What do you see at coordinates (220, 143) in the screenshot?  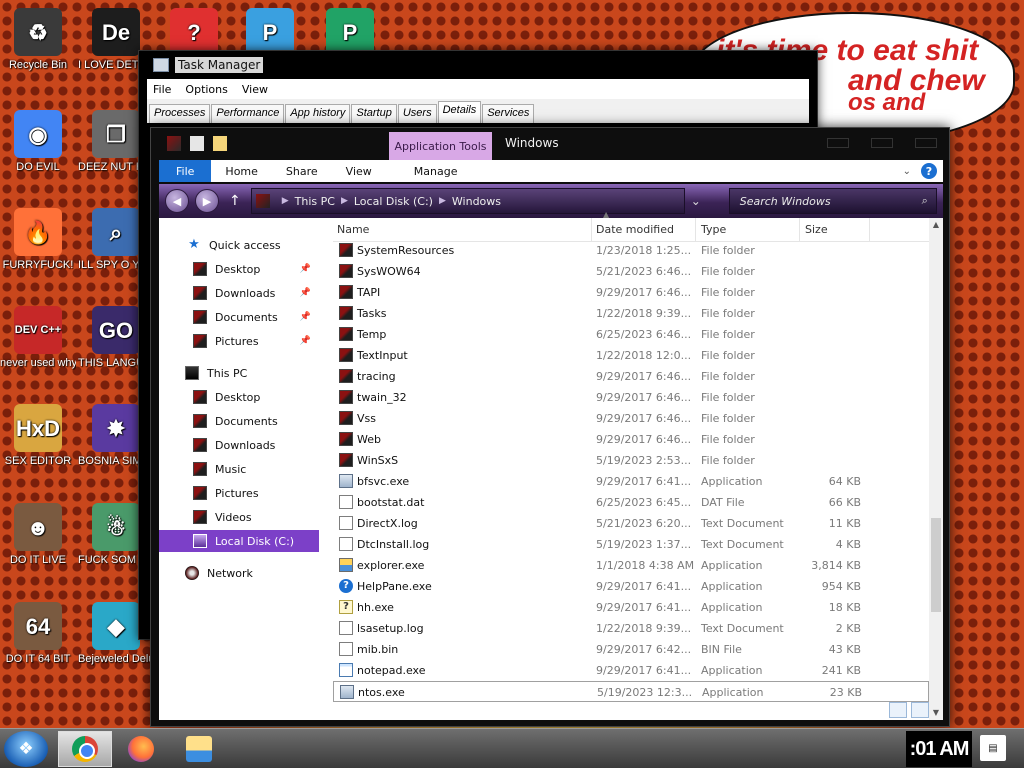 I see `new-folder-icon` at bounding box center [220, 143].